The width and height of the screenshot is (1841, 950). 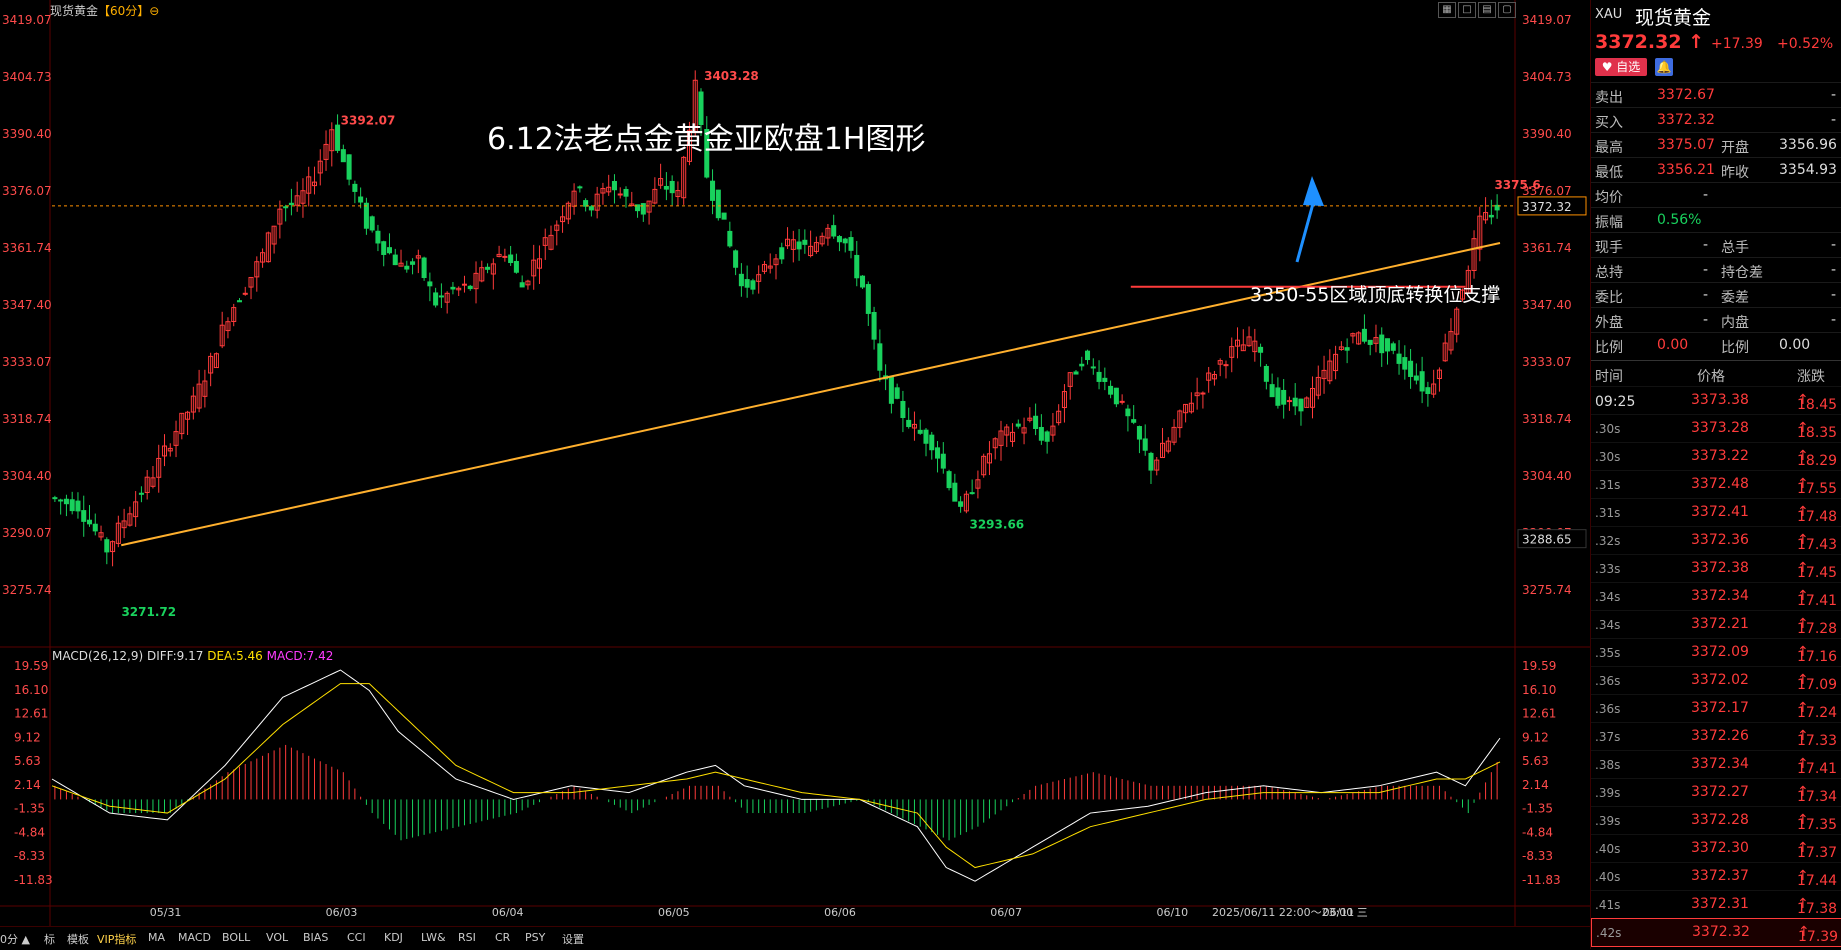 What do you see at coordinates (49, 939) in the screenshot?
I see `toolbar-item: 标` at bounding box center [49, 939].